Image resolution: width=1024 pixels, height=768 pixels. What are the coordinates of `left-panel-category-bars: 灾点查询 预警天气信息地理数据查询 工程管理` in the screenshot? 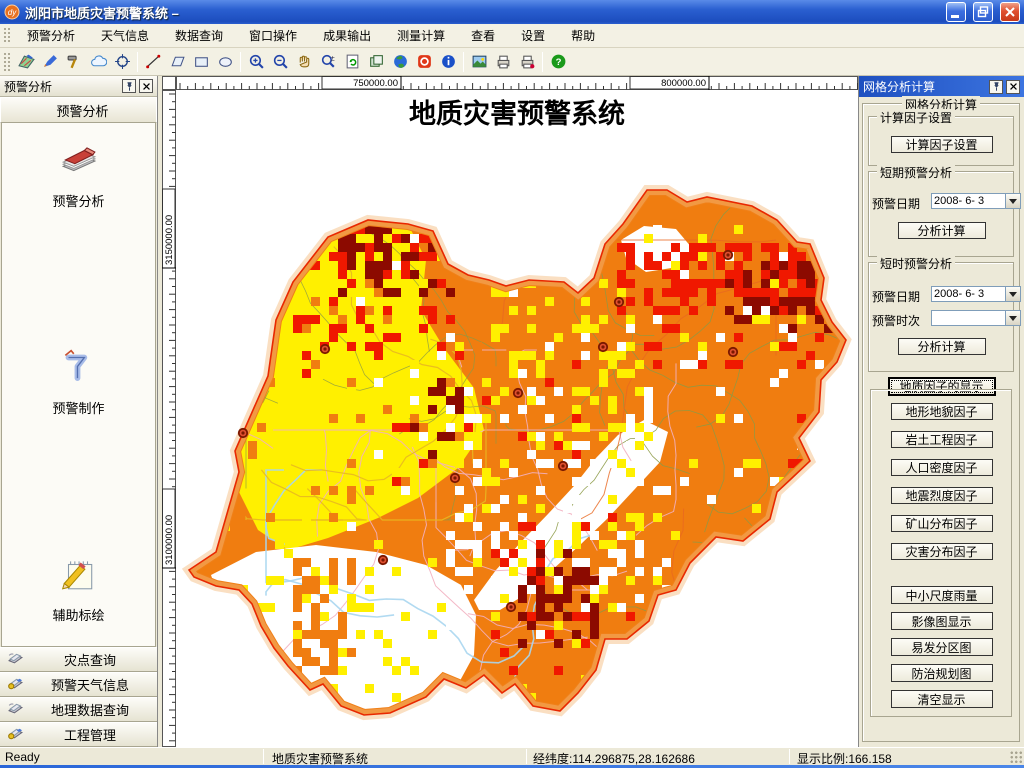 It's located at (78, 697).